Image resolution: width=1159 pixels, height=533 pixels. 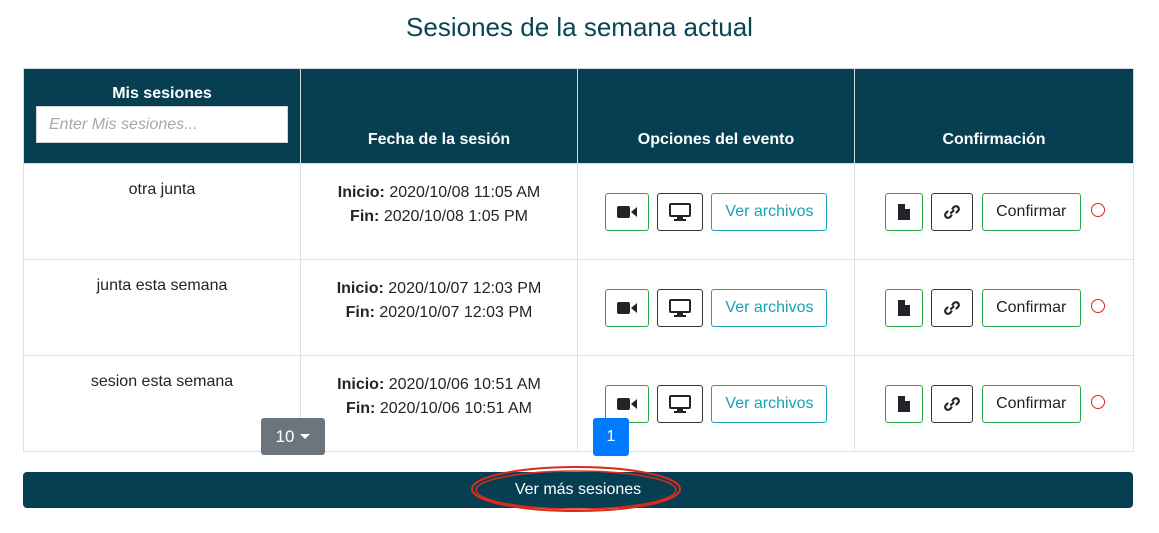 I want to click on session-end: Fin: 2020/10/08 1:05 PM, so click(x=439, y=217).